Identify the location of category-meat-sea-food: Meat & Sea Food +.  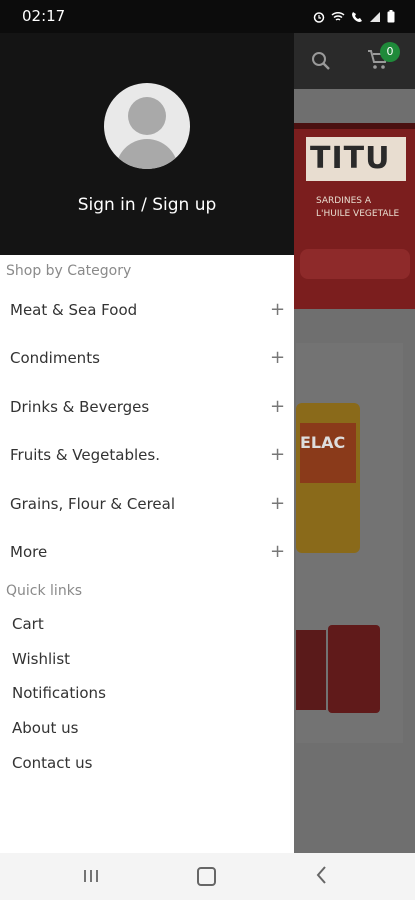
(147, 311).